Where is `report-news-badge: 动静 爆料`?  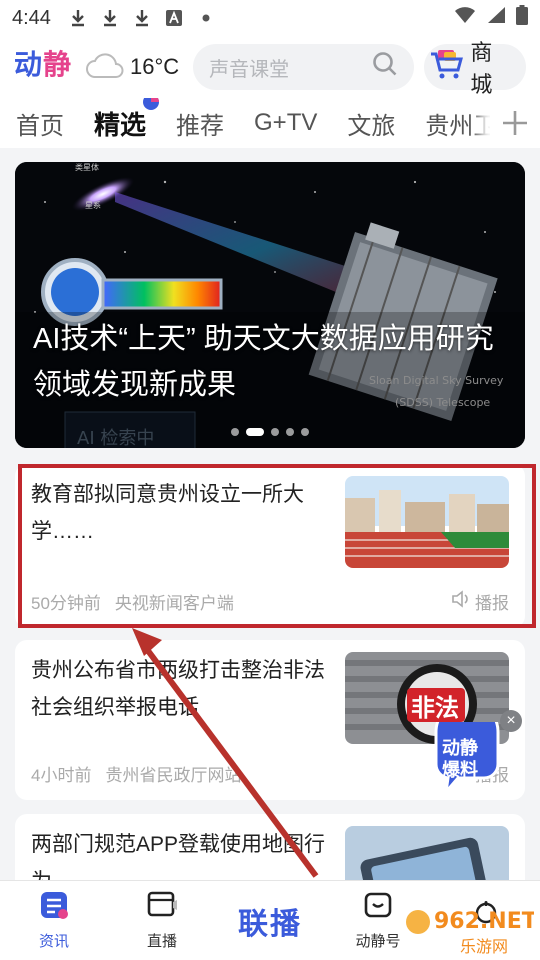 report-news-badge: 动静 爆料 is located at coordinates (467, 748).